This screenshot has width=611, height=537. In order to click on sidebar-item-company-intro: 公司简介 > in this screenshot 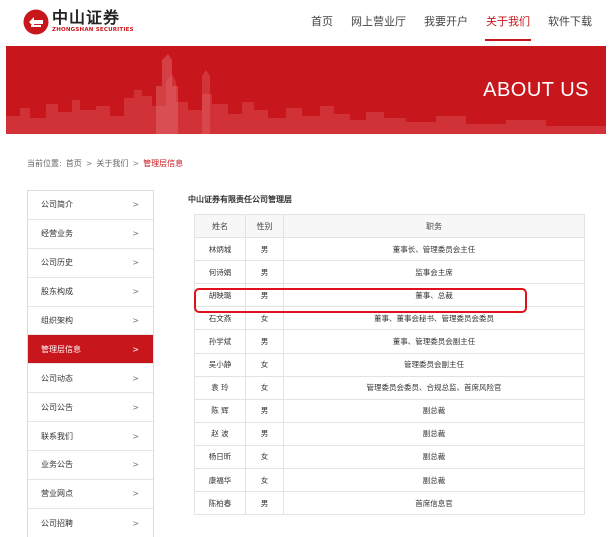, I will do `click(90, 205)`.